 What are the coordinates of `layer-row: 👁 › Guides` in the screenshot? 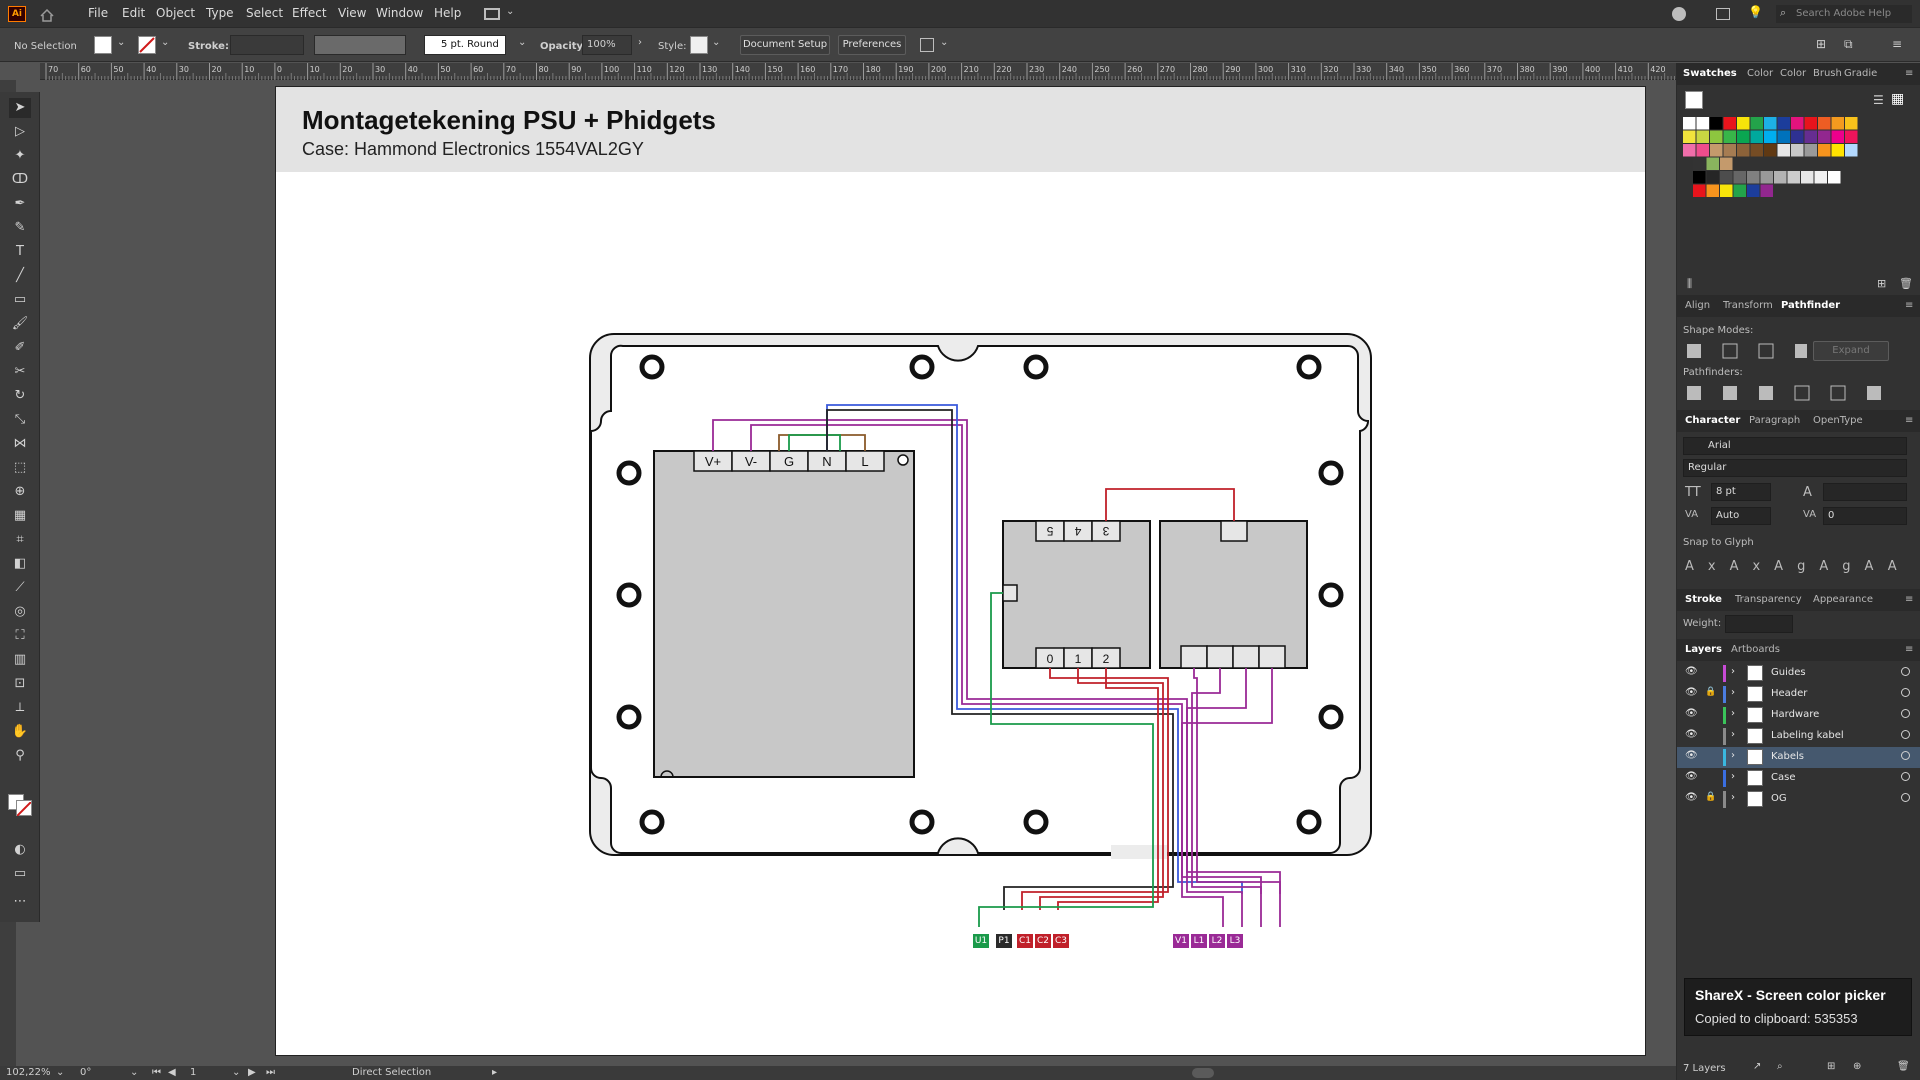 It's located at (1798, 673).